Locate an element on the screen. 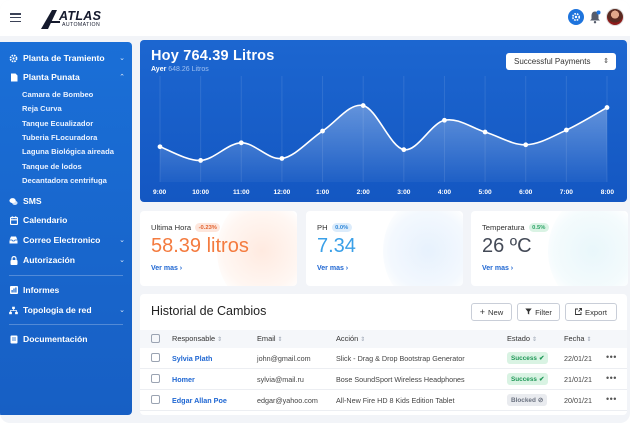 The image size is (630, 423). menu-icon is located at coordinates (15, 18).